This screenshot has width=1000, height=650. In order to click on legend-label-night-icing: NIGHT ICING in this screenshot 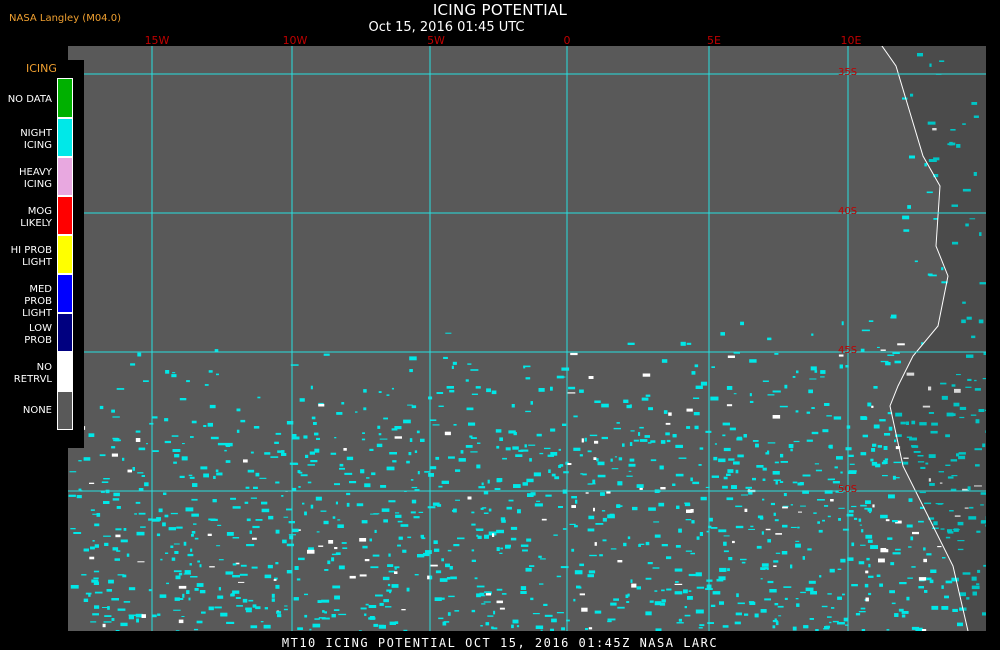, I will do `click(27, 140)`.